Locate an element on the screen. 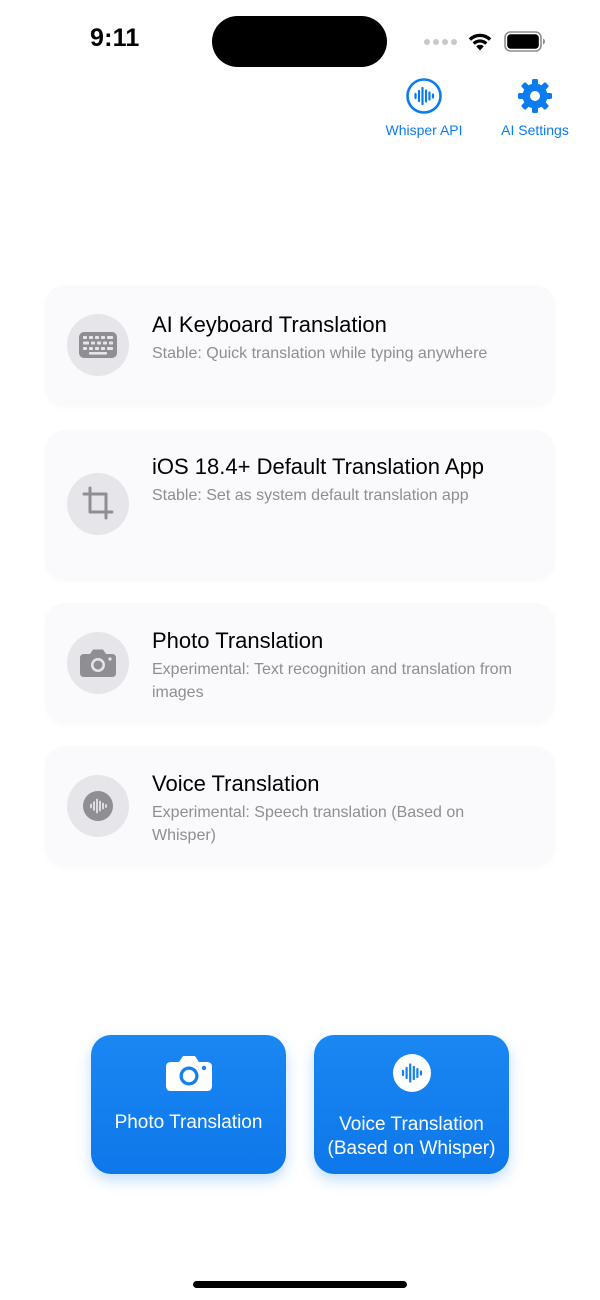 This screenshot has height=1300, width=600. feature-title: AI Keyboard Translation is located at coordinates (269, 324).